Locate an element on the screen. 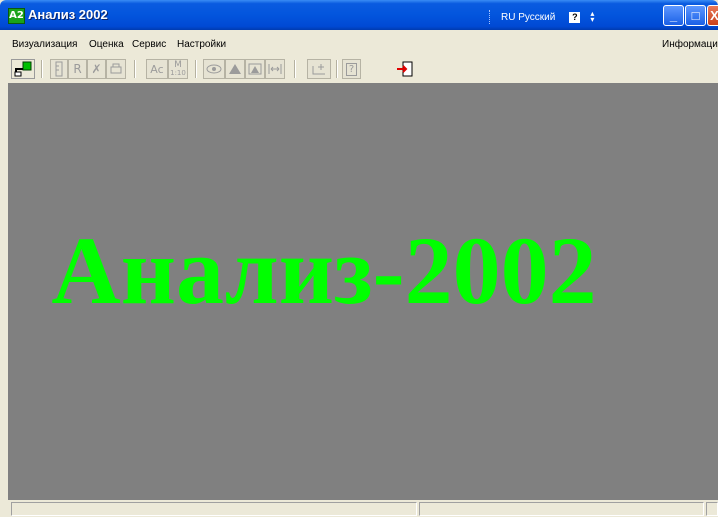 The image size is (718, 517). view-button is located at coordinates (214, 69).